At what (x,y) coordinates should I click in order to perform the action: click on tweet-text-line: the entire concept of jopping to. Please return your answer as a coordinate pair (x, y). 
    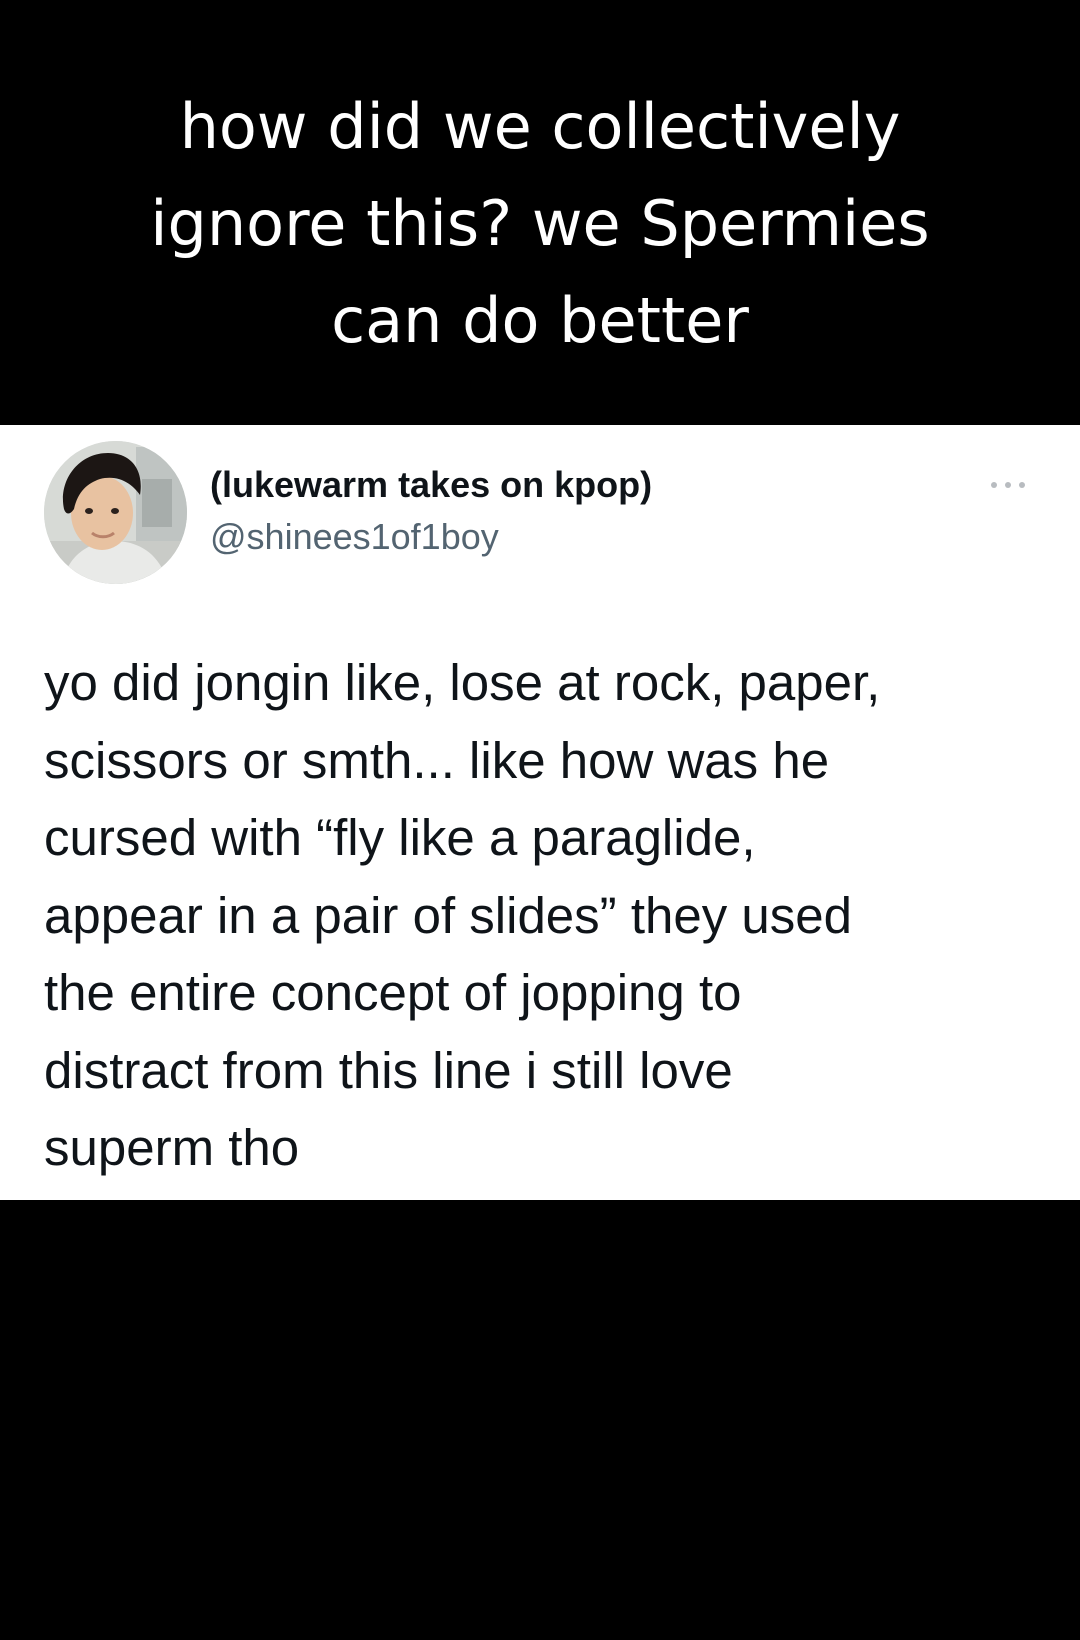
    Looking at the image, I should click on (393, 992).